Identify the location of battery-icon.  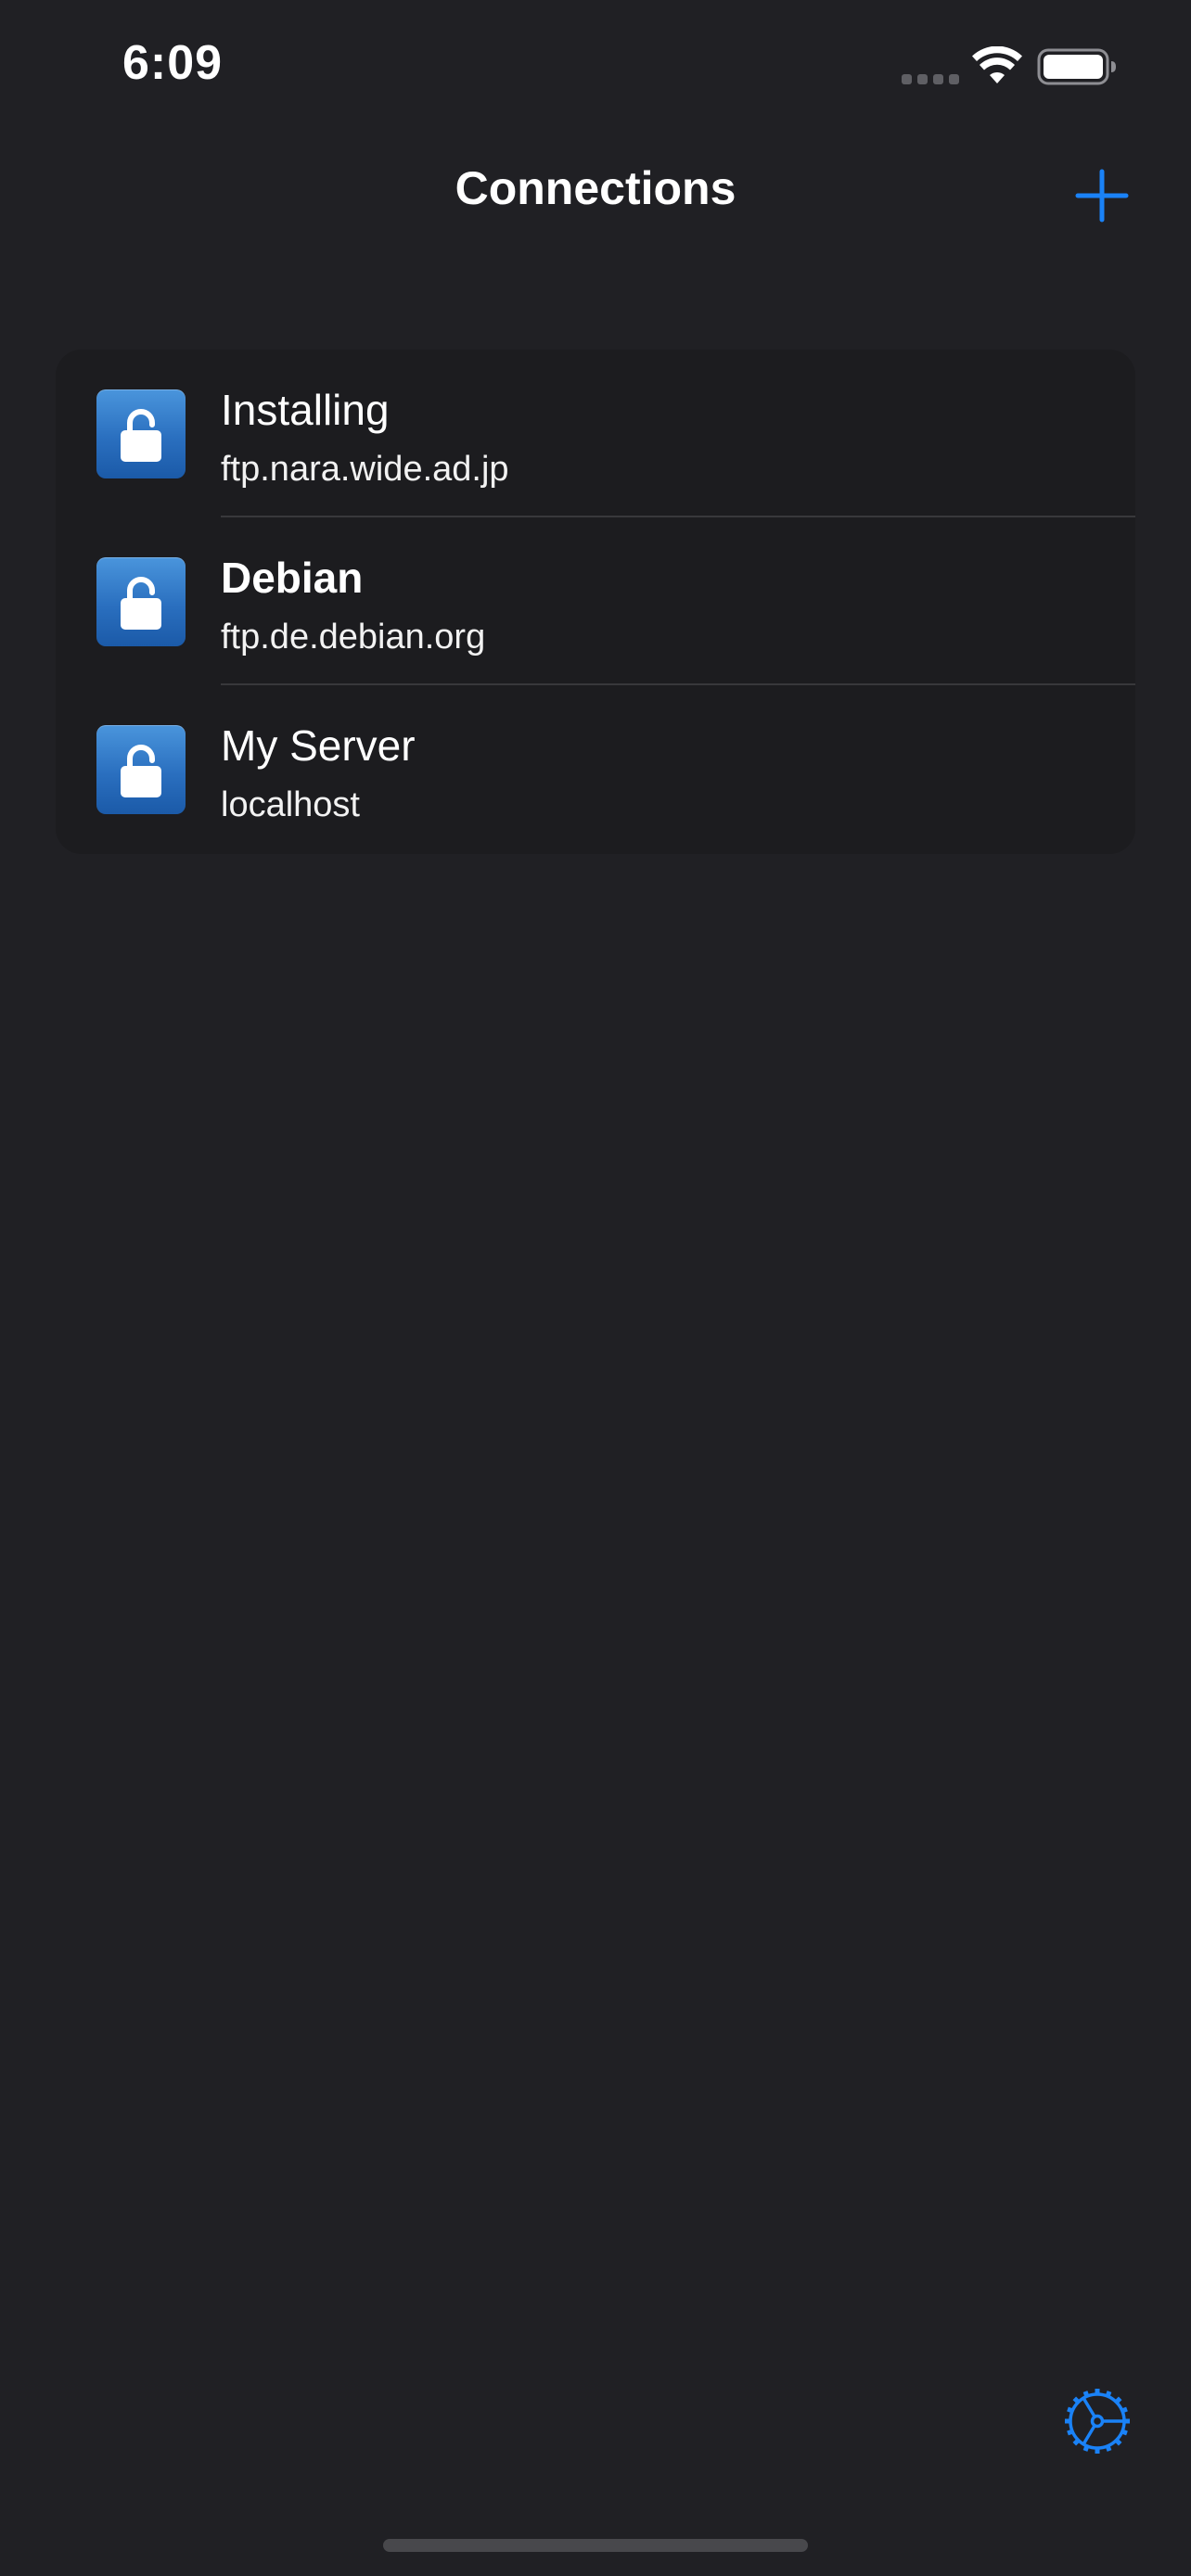
(1076, 66).